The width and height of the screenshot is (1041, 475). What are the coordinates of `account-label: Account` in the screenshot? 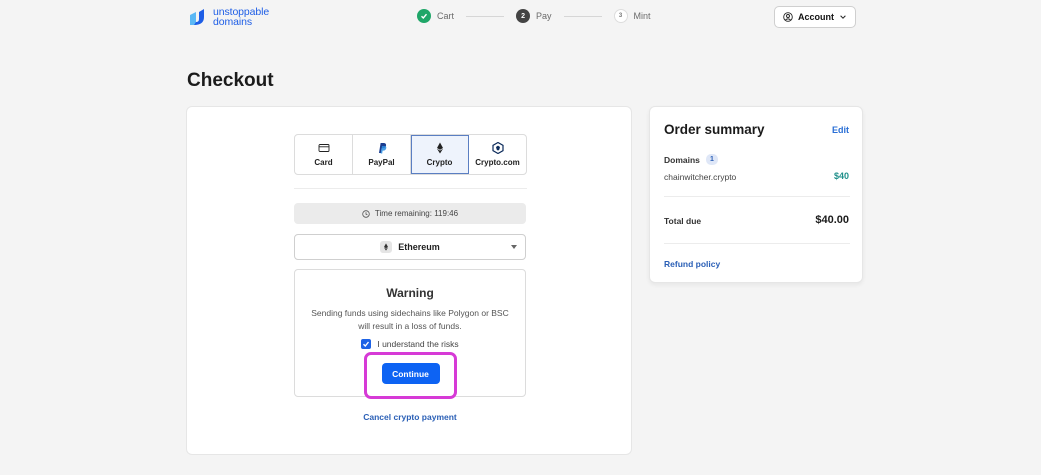 It's located at (816, 17).